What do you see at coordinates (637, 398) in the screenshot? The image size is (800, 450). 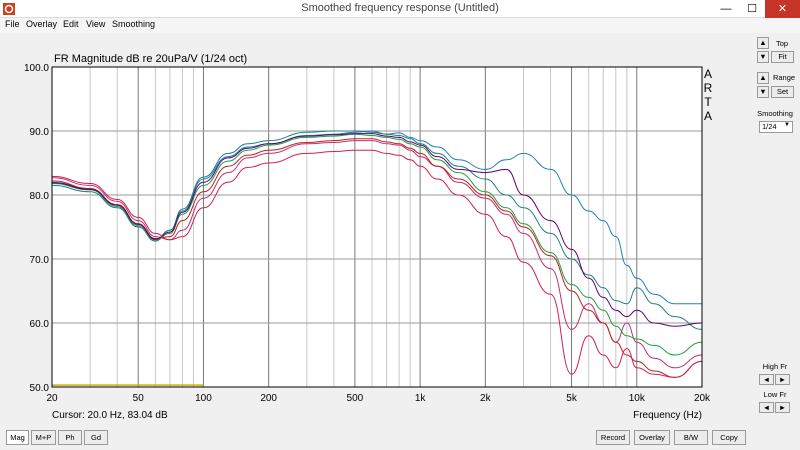 I see `x-tick-label: 10k` at bounding box center [637, 398].